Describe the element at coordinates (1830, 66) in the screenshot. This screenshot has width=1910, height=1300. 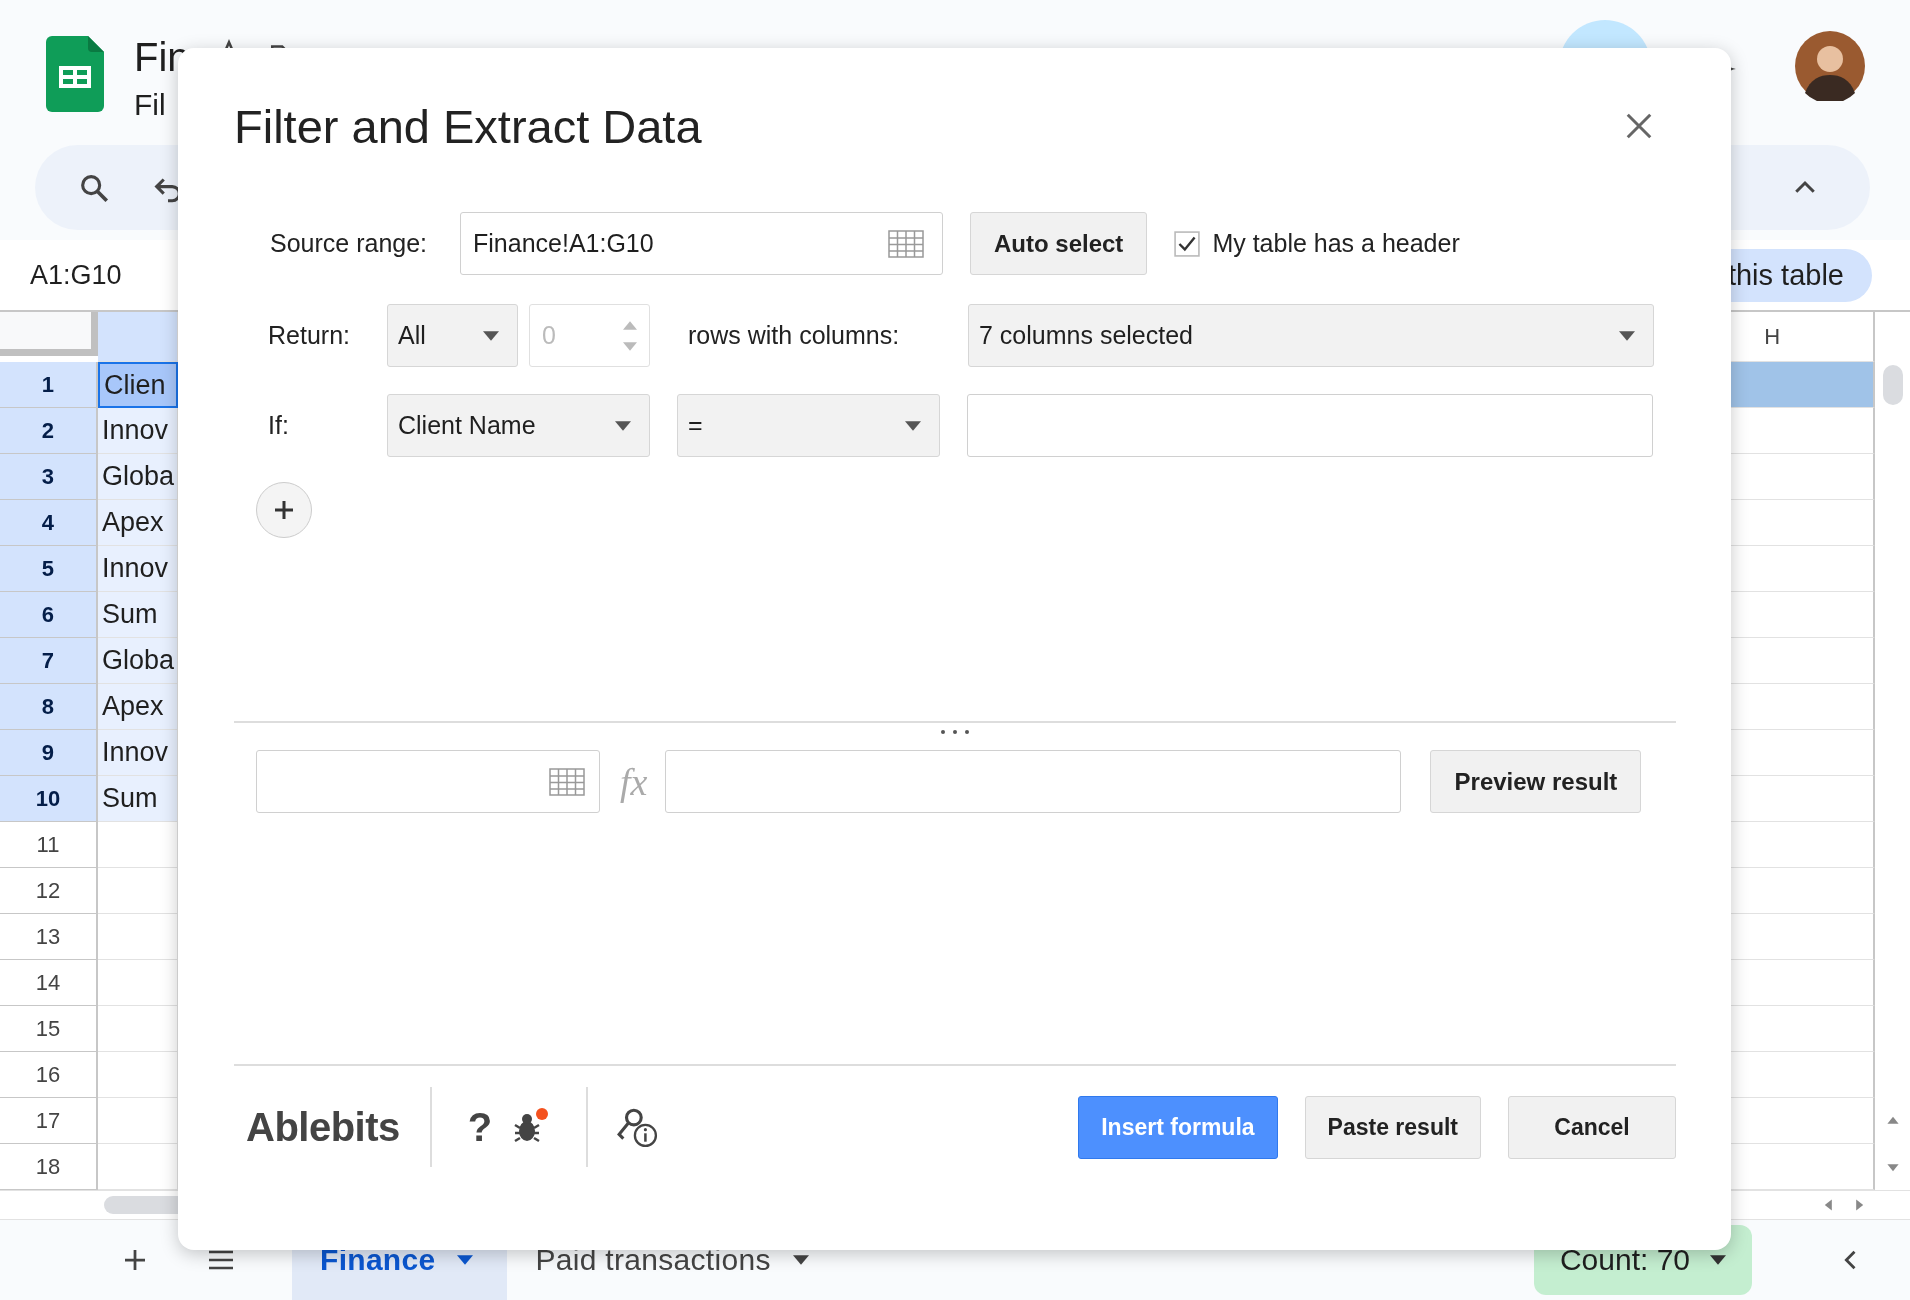
I see `avatar-icon` at that location.